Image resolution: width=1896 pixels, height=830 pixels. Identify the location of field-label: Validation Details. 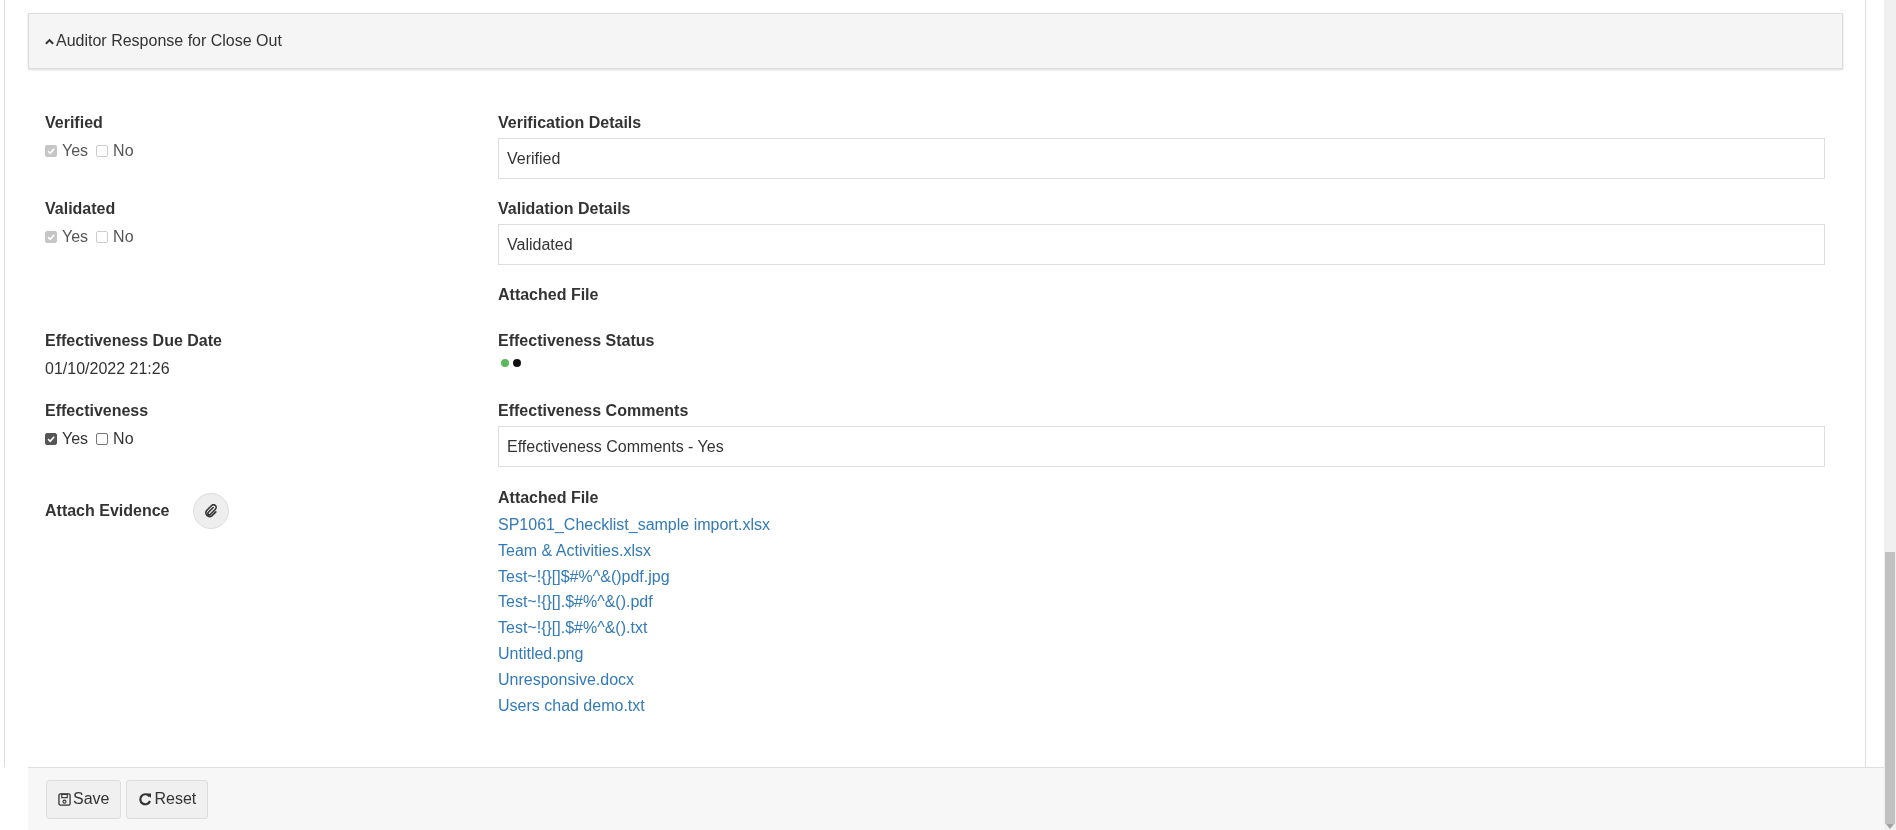
(565, 209).